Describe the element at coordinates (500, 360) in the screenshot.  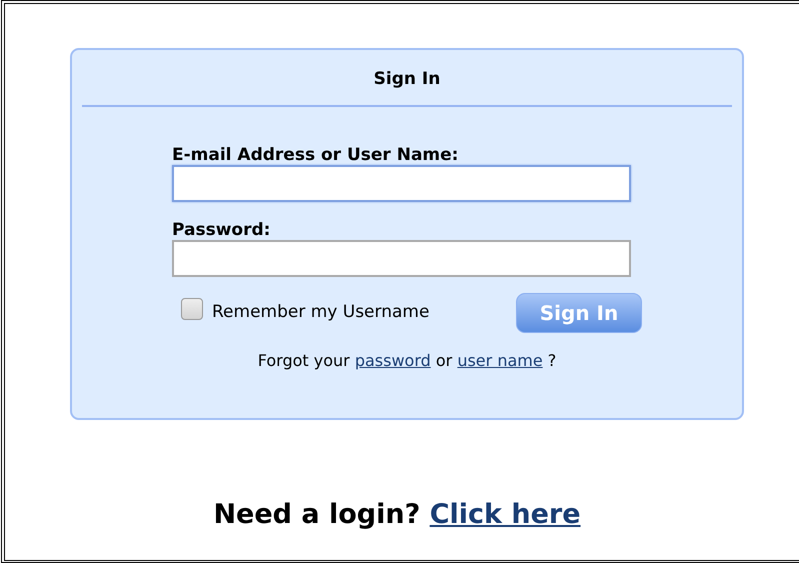
I see `username-link: user name` at that location.